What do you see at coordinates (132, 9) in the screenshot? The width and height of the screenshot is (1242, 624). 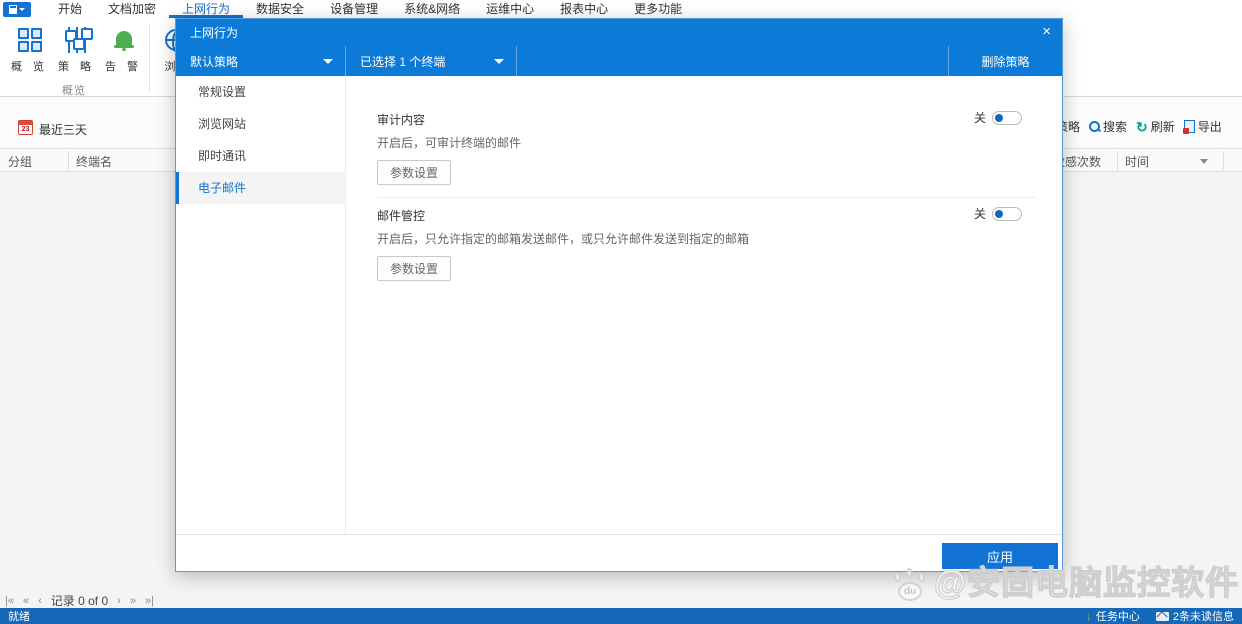 I see `menu-item-doc-encrypt: 文档加密` at bounding box center [132, 9].